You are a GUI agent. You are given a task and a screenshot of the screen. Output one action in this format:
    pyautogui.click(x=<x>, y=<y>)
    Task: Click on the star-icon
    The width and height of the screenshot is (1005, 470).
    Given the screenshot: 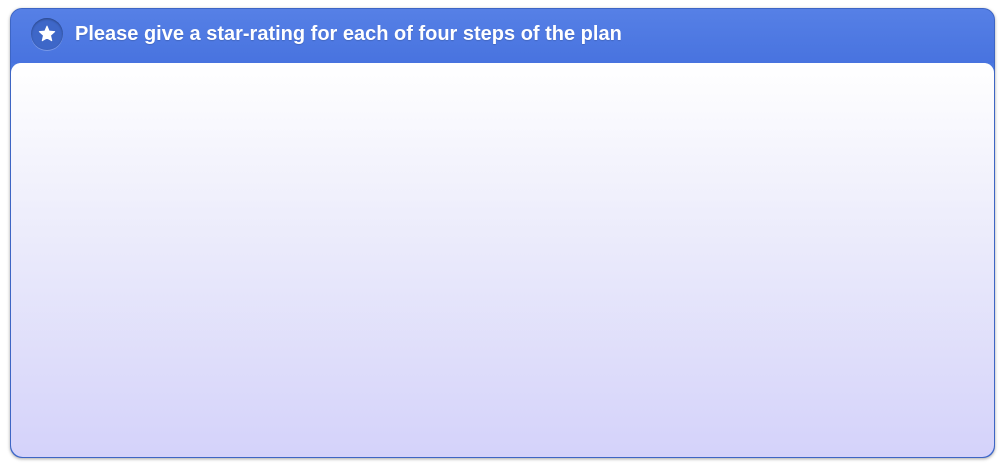 What is the action you would take?
    pyautogui.click(x=47, y=33)
    